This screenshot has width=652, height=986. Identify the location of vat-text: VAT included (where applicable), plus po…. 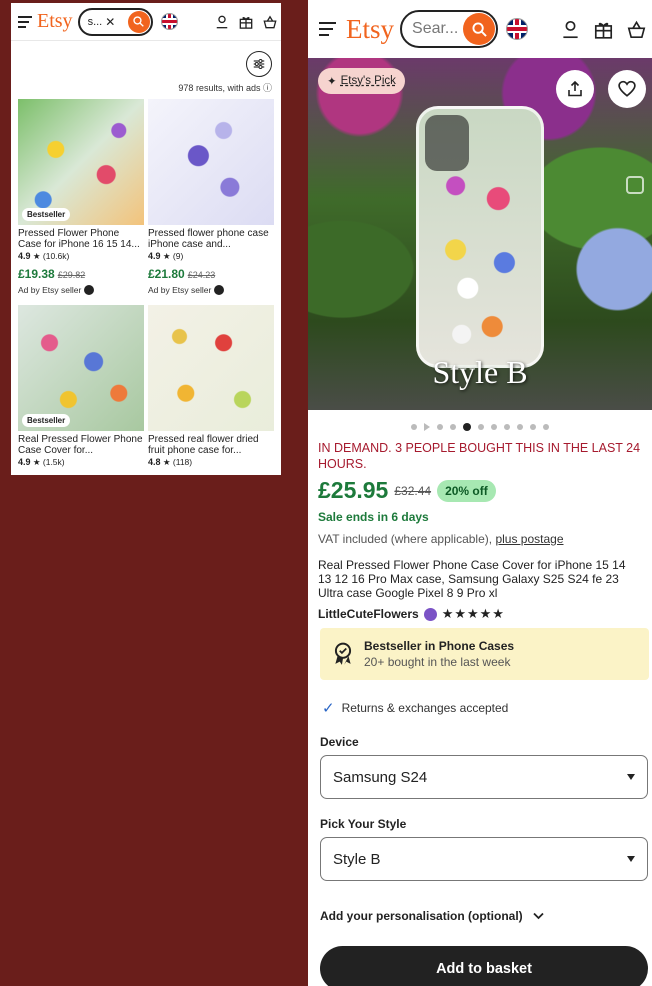
(441, 539).